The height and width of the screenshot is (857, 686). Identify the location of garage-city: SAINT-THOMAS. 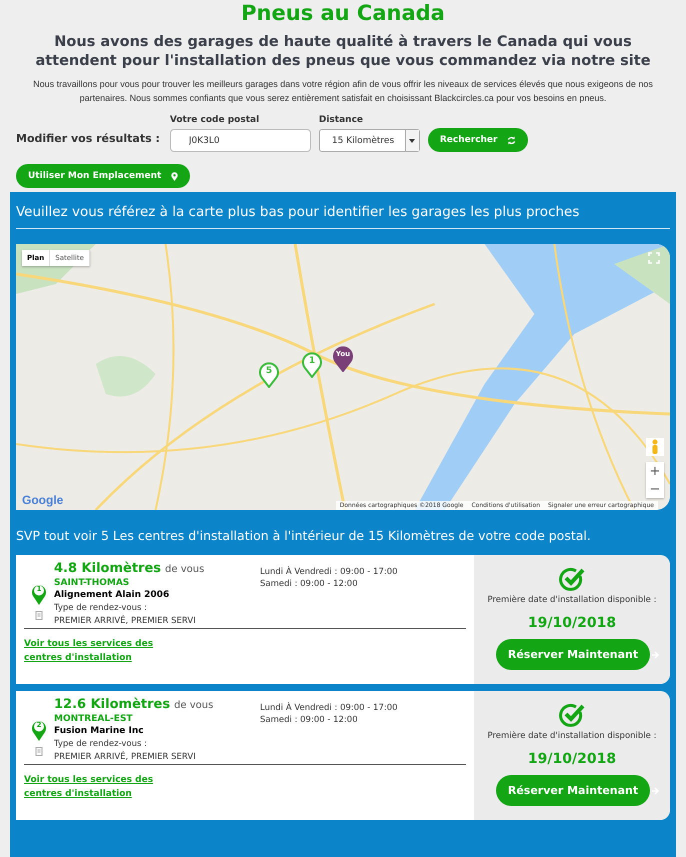
(92, 583).